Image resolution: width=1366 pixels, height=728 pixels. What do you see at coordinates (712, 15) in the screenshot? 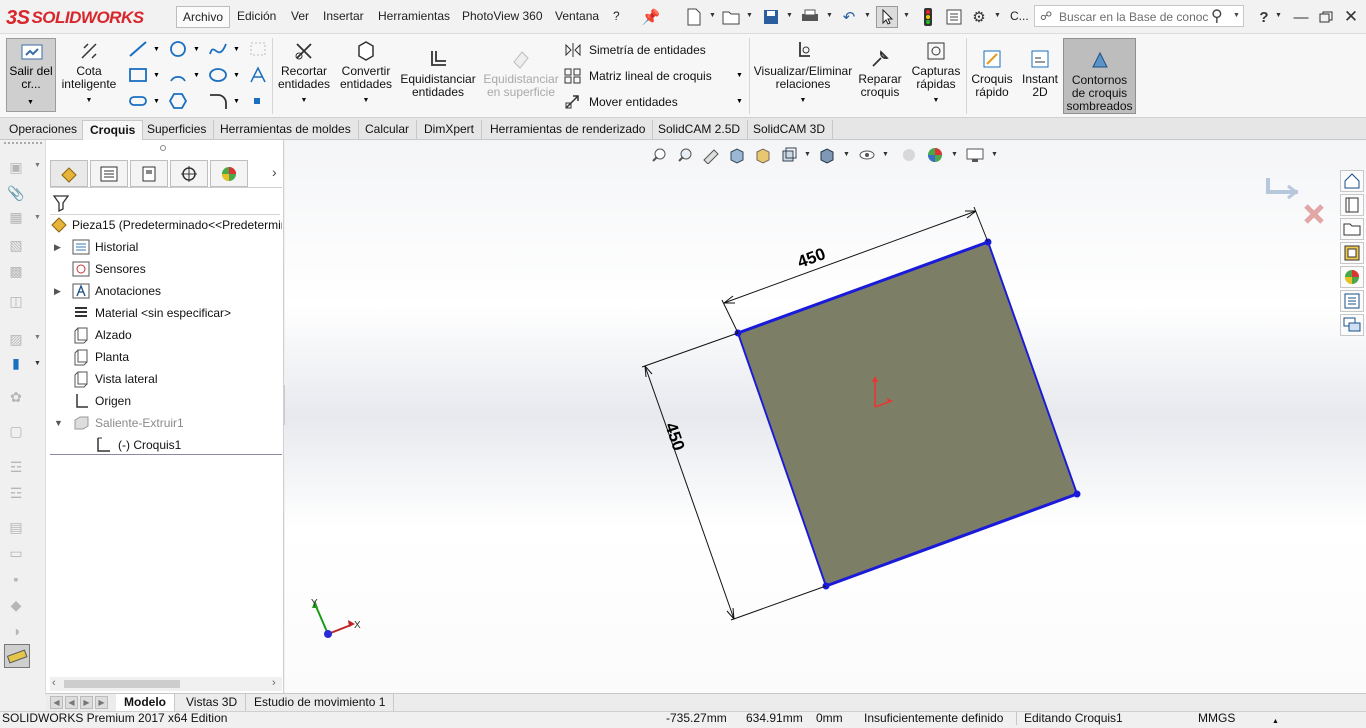
I see `new-dropdown-icon: ▼` at bounding box center [712, 15].